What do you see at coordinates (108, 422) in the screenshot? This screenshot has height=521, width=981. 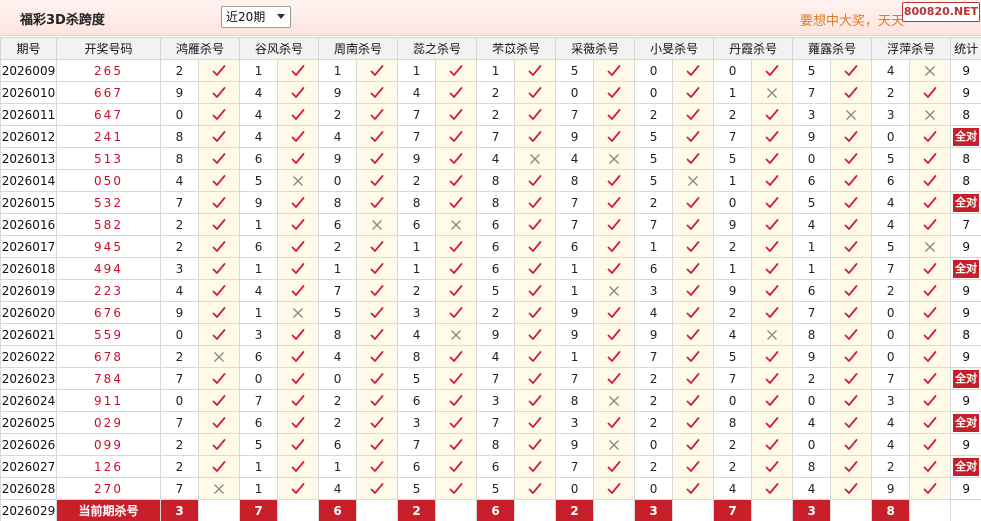 I see `draw-numbers: 029` at bounding box center [108, 422].